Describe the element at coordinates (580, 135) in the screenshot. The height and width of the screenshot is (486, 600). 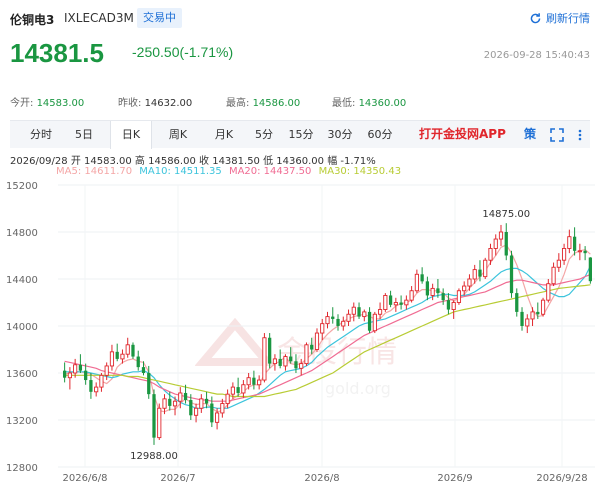
I see `settings-icon` at that location.